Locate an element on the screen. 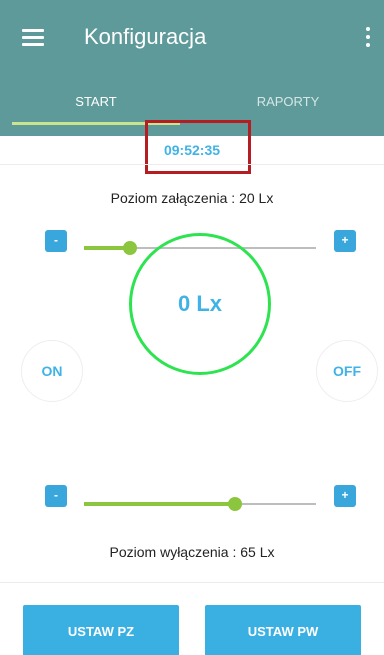 Image resolution: width=384 pixels, height=655 pixels. on-level-label: Poziom załączenia : 20 Lx is located at coordinates (192, 198).